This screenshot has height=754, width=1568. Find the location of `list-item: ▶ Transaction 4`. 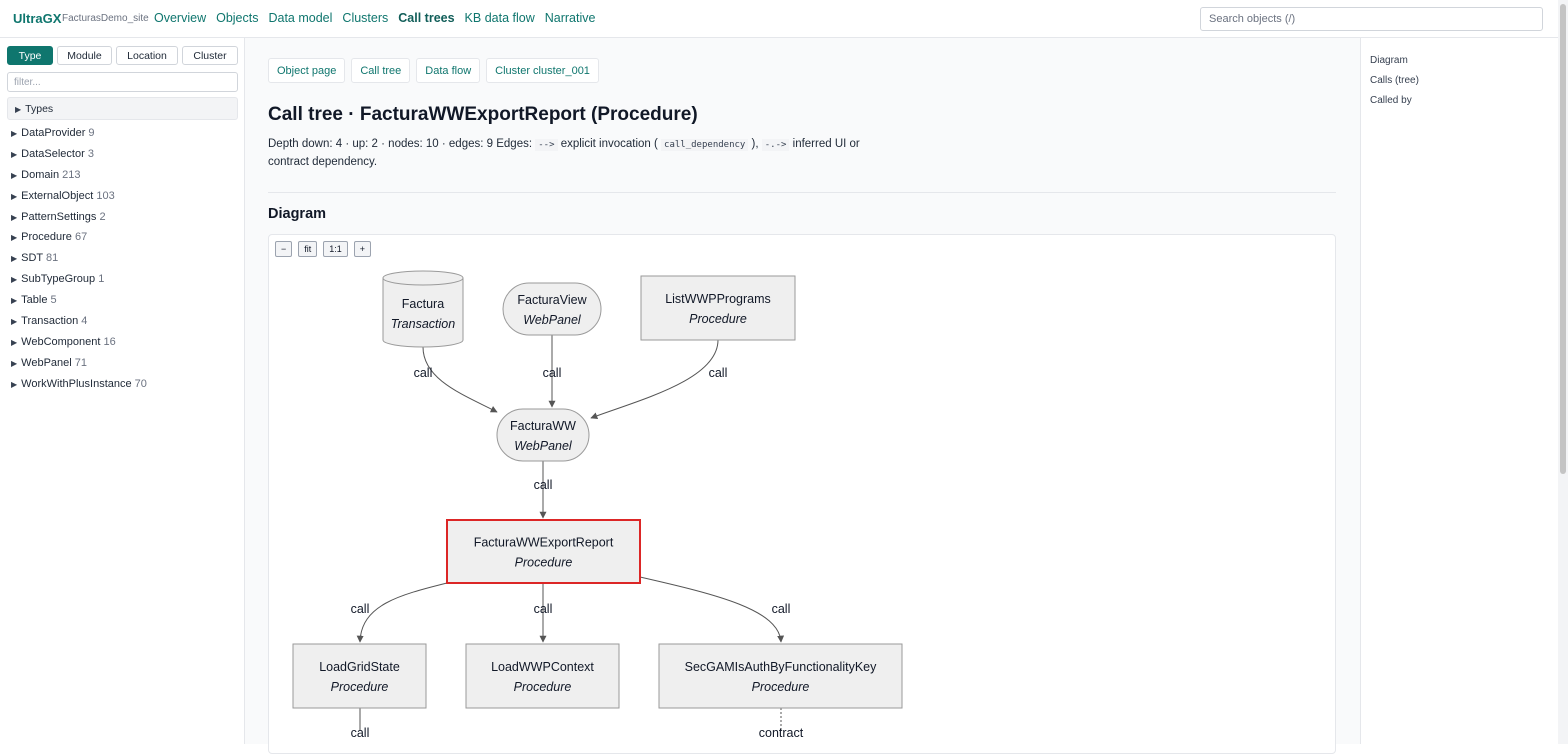

list-item: ▶ Transaction 4 is located at coordinates (79, 325).